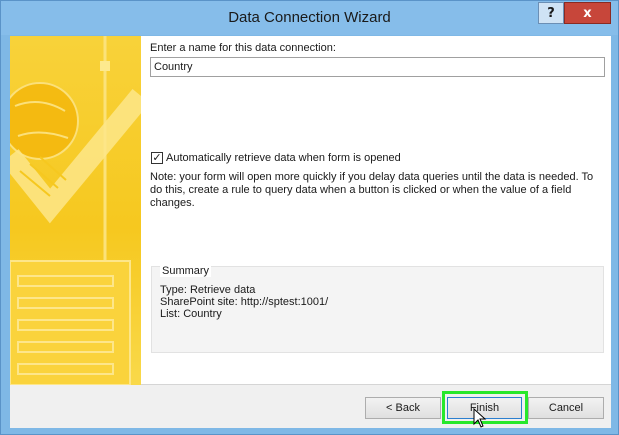  Describe the element at coordinates (403, 408) in the screenshot. I see `back-button: < Back` at that location.